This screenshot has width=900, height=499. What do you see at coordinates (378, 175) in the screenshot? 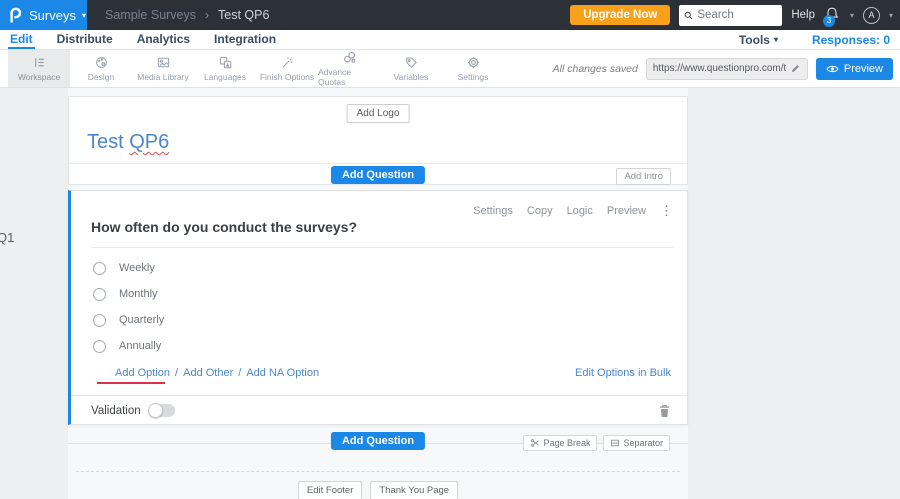
I see `add-question-button-top: Add Question` at bounding box center [378, 175].